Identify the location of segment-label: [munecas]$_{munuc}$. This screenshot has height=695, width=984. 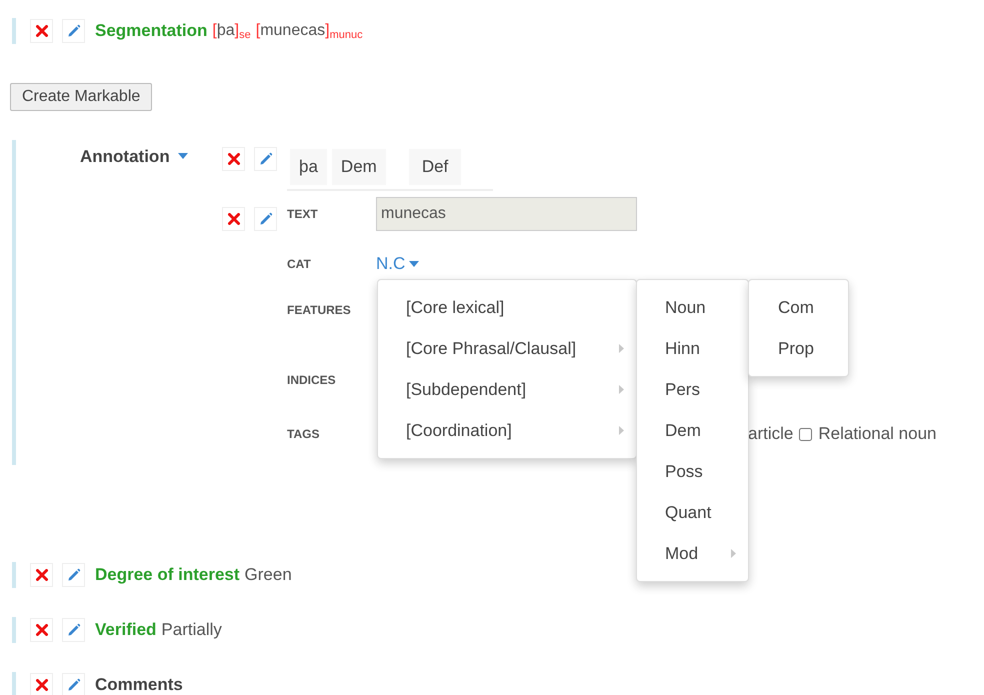
(309, 32).